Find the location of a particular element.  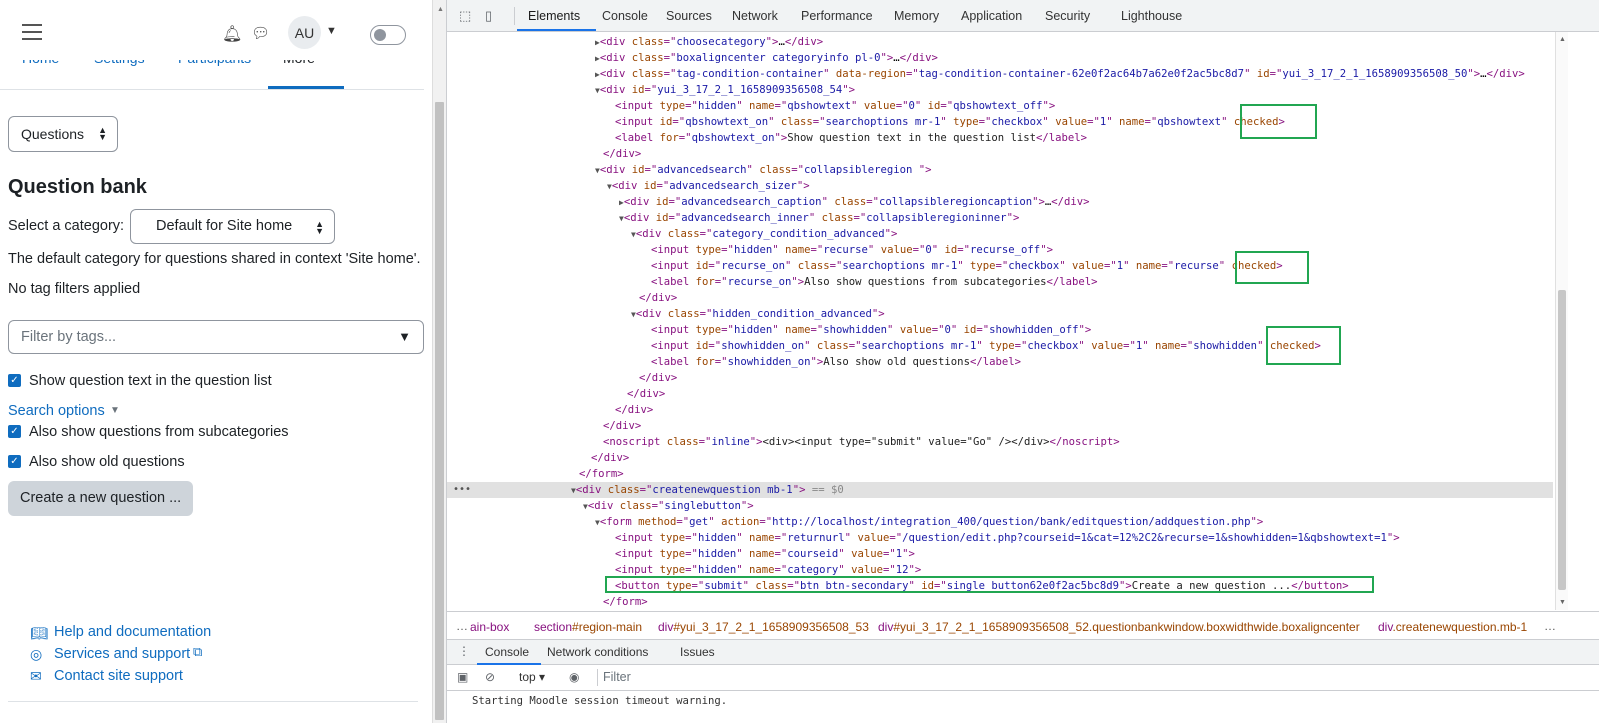

dom-node: ▶<div class="choosecategory">…</div> is located at coordinates (1000, 42).